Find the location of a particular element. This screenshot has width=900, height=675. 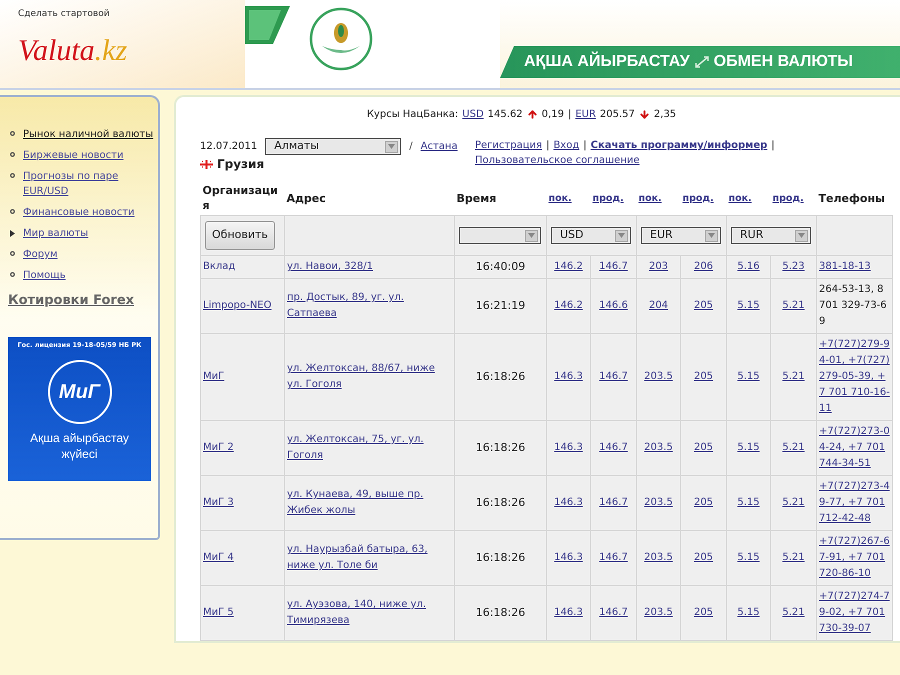

sidebar-link: Мир валюты is located at coordinates (55, 233).